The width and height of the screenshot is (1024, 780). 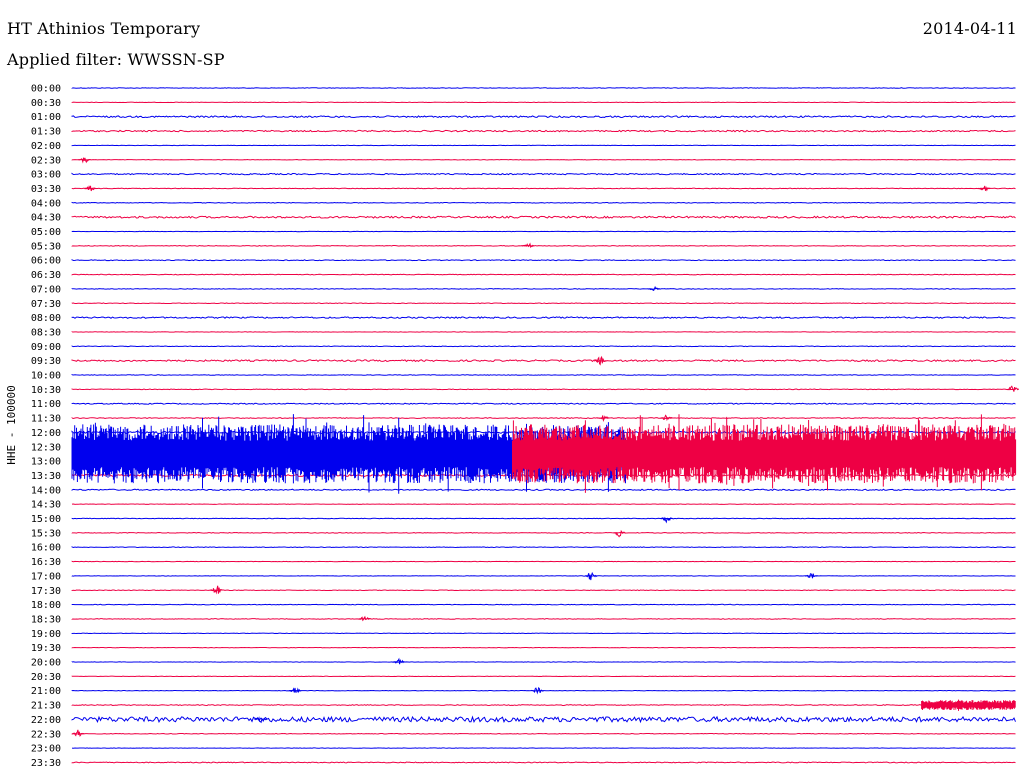 I want to click on row-label: 02:30, so click(x=46, y=160).